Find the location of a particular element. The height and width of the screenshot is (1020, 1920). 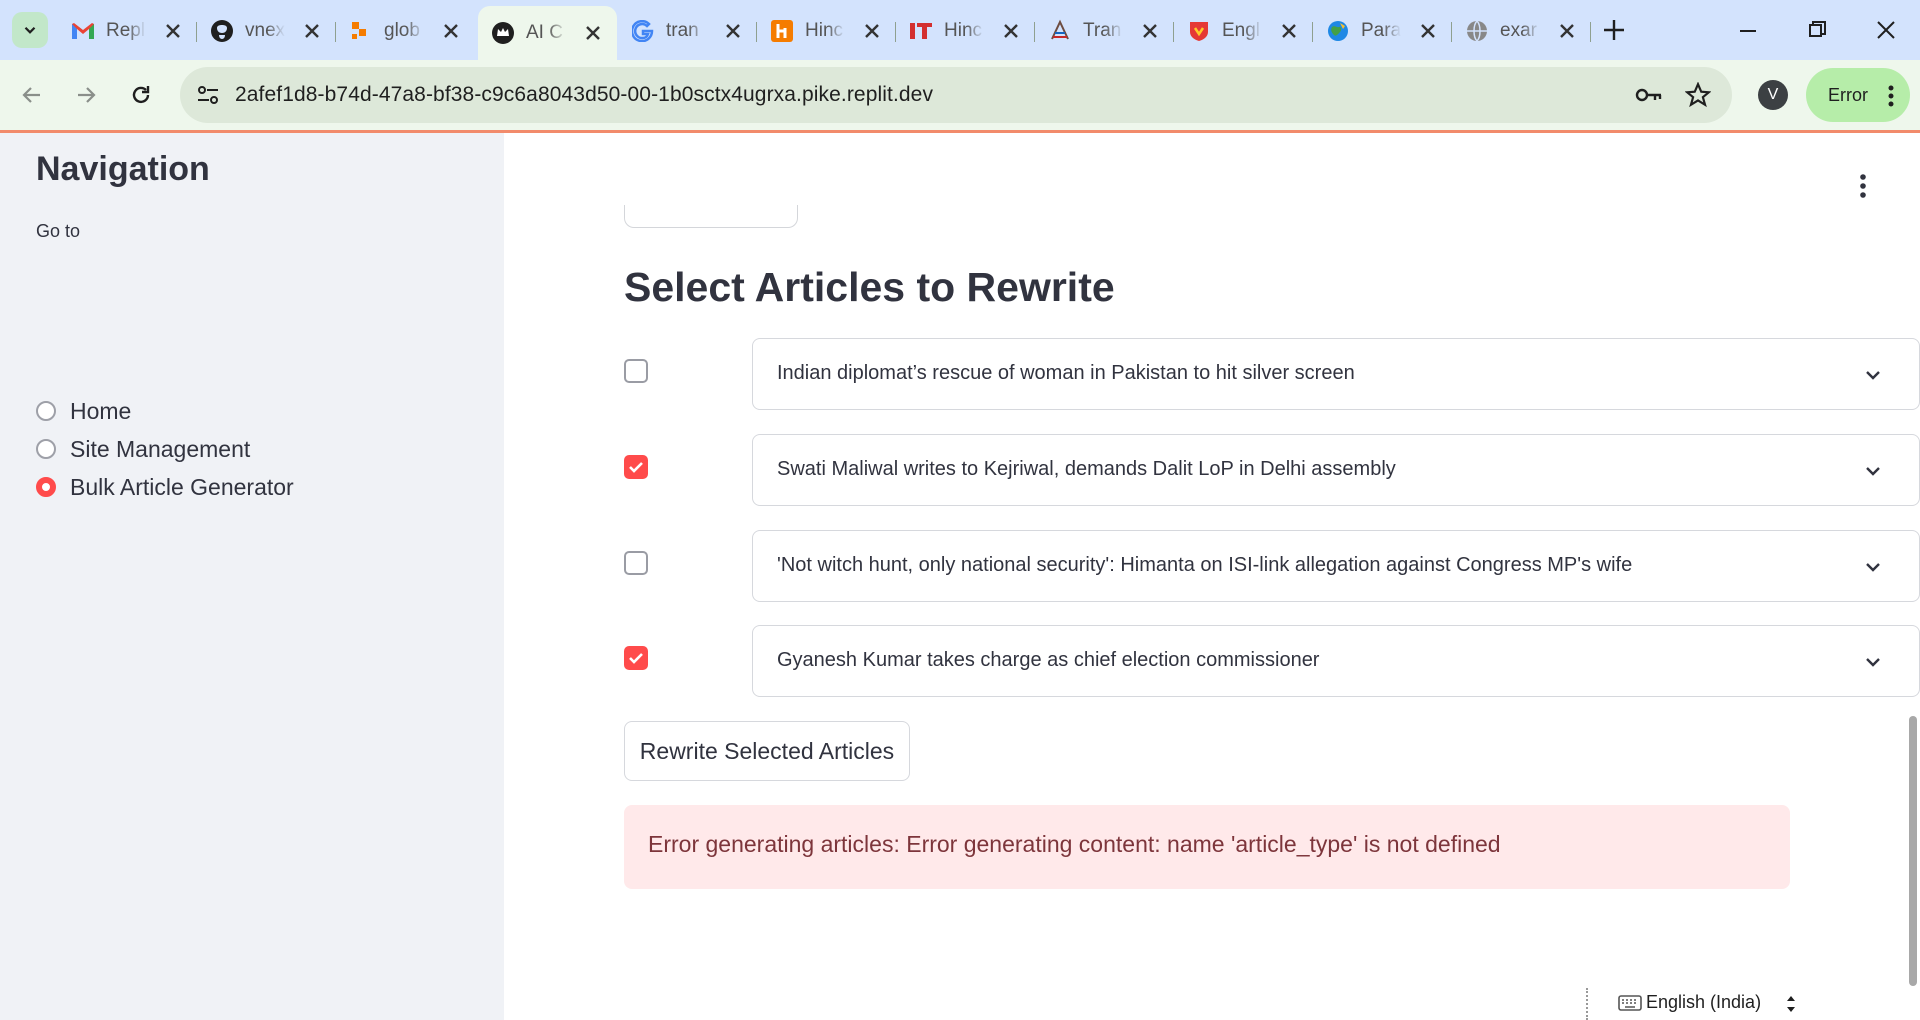

error-alert: Error generating articles is located at coordinates (1207, 847).